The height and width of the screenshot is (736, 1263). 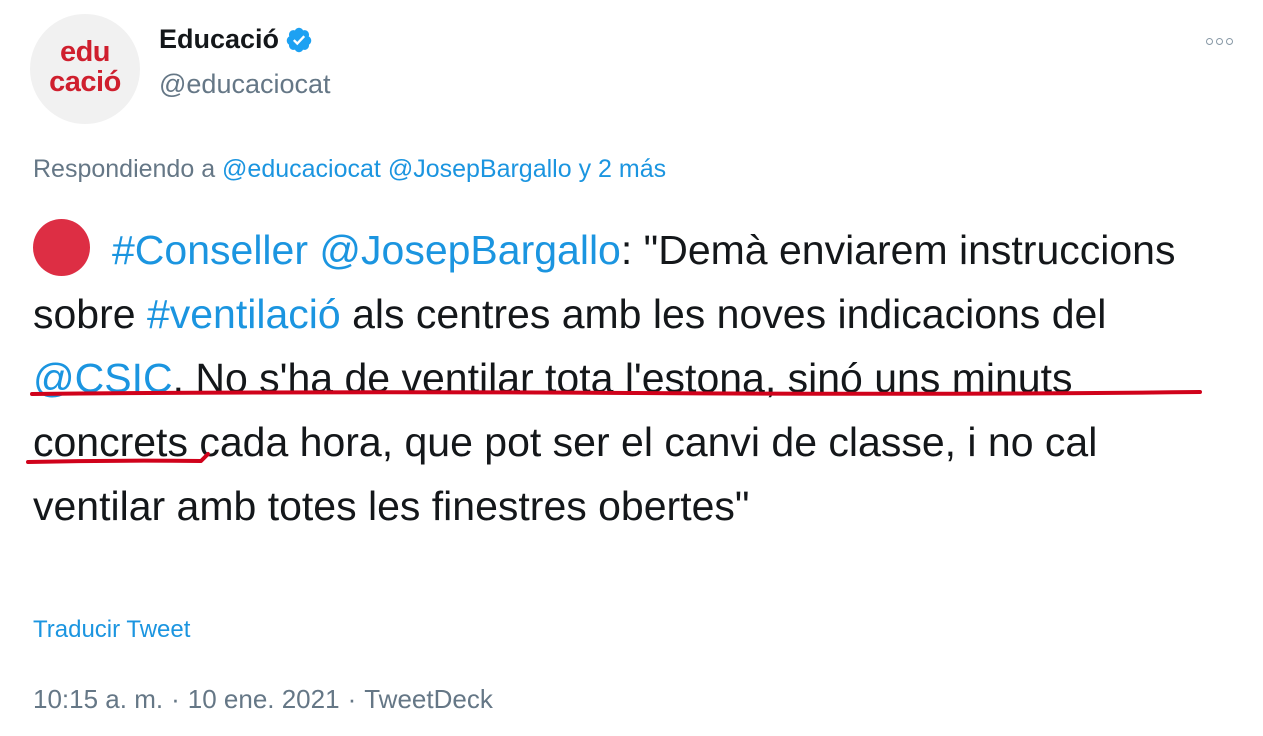 I want to click on tweet-date: 10 ene. 2021, so click(x=264, y=699).